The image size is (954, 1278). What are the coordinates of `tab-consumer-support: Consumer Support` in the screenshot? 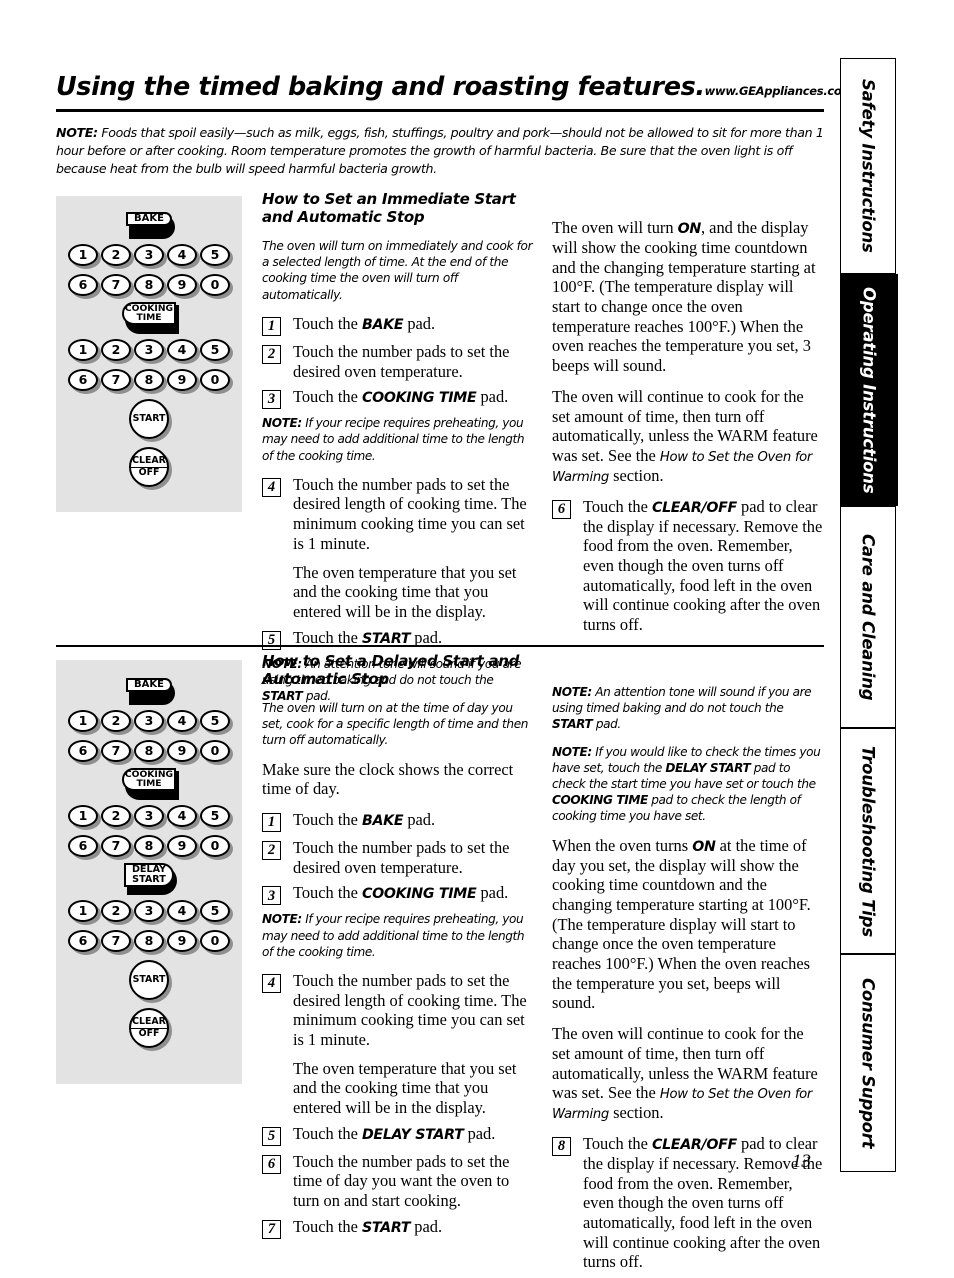 It's located at (868, 1063).